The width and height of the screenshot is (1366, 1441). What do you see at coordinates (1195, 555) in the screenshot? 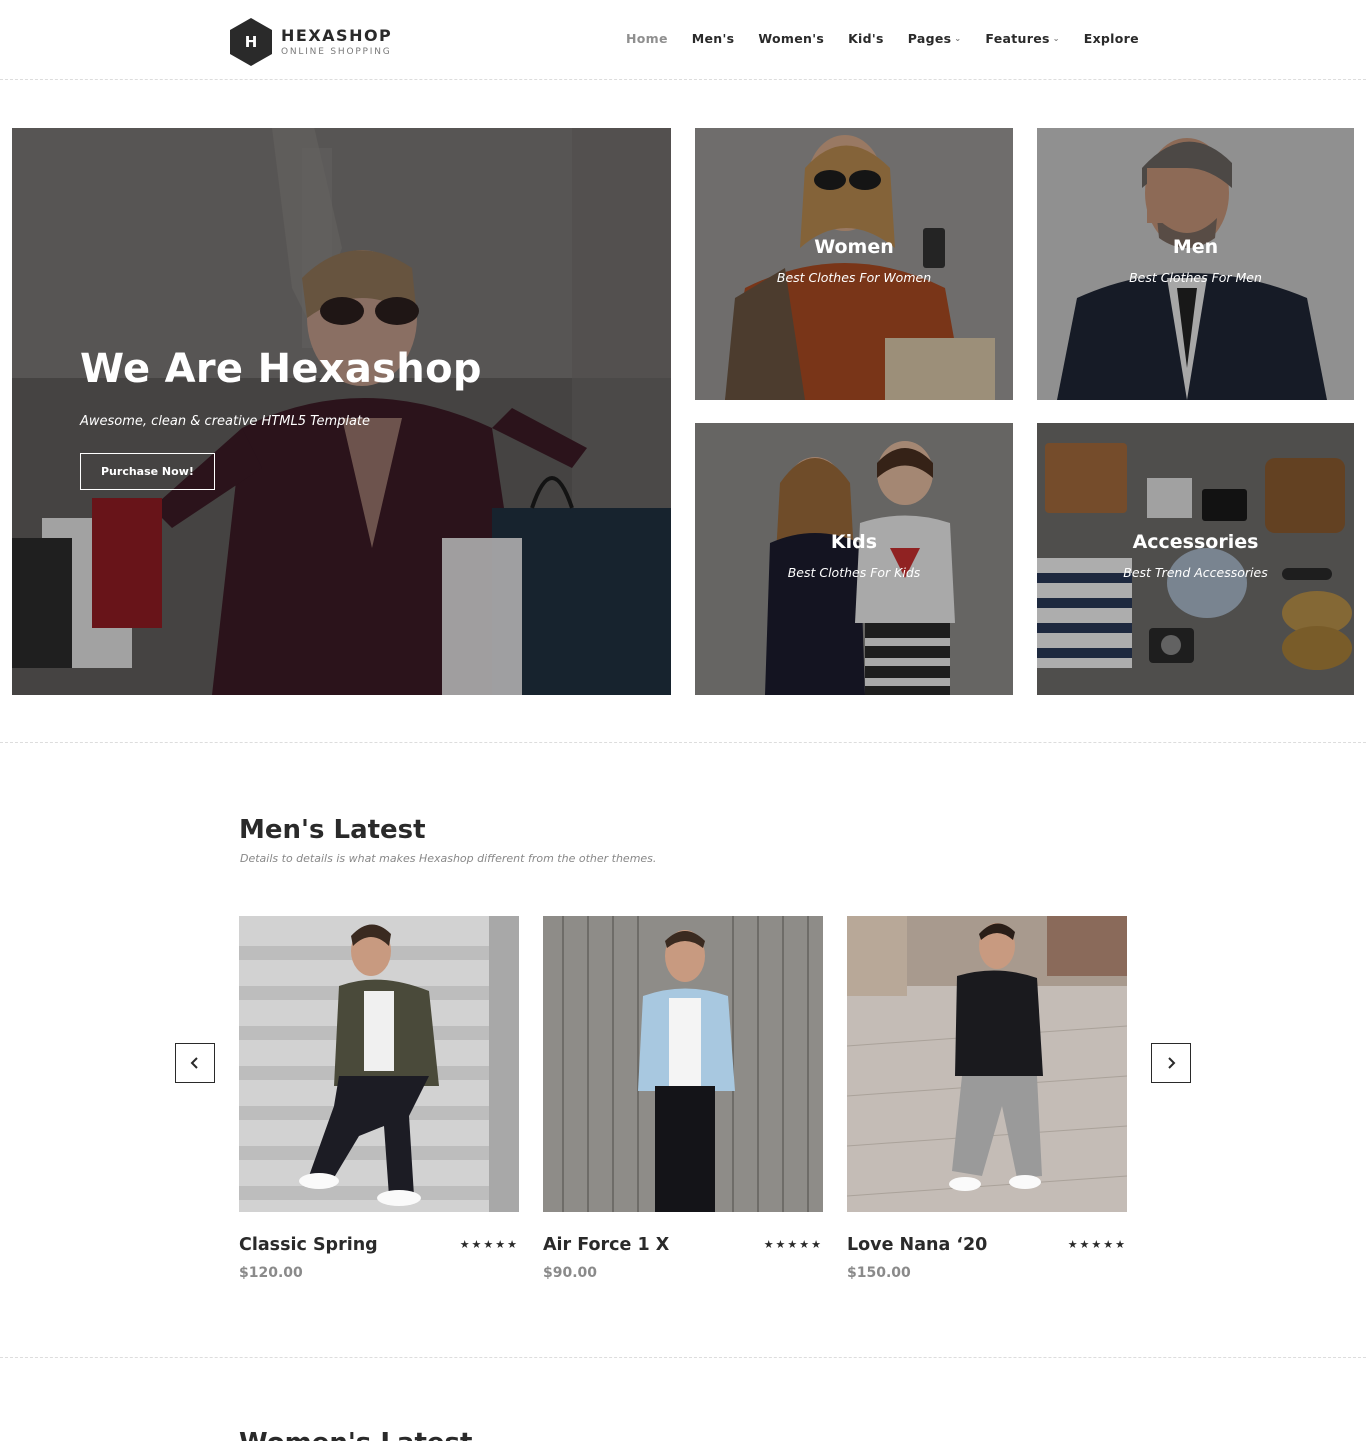
I see `accessories-text: Accessories Best Trend Accessories` at bounding box center [1195, 555].